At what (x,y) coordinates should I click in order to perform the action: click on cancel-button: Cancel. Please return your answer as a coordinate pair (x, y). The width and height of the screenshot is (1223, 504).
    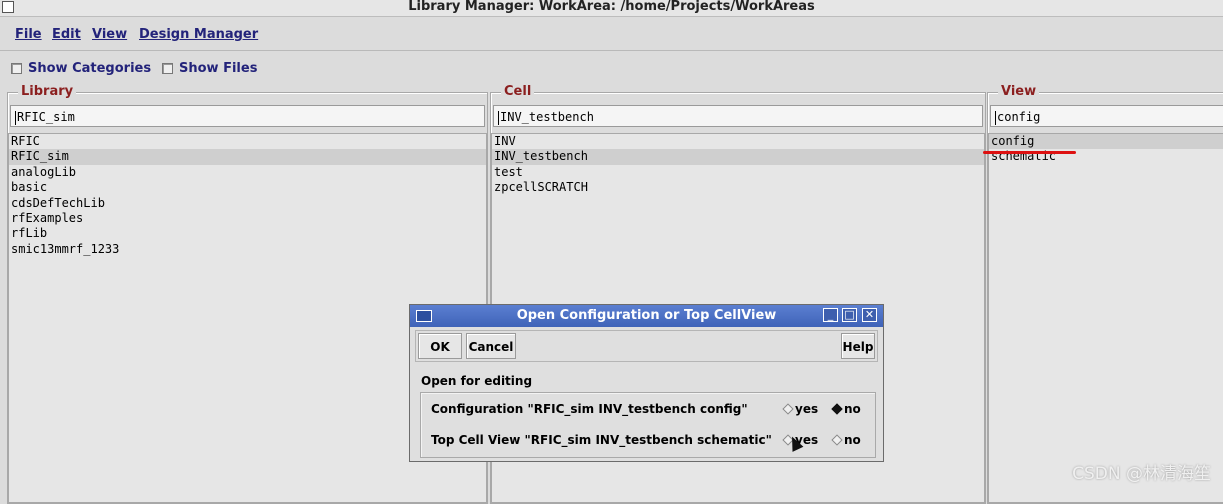
    Looking at the image, I should click on (491, 346).